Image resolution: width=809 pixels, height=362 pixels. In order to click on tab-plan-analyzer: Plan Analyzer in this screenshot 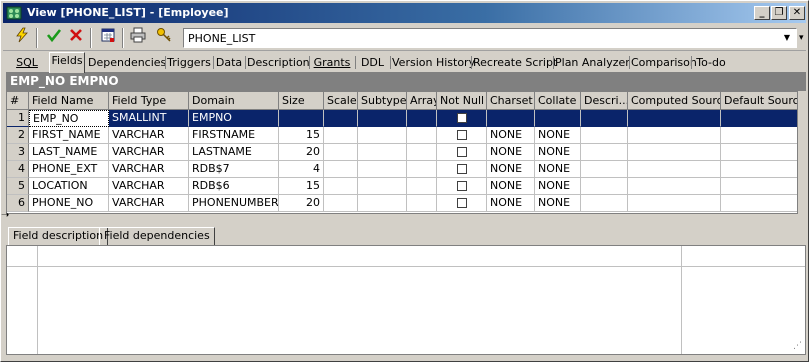, I will do `click(592, 63)`.